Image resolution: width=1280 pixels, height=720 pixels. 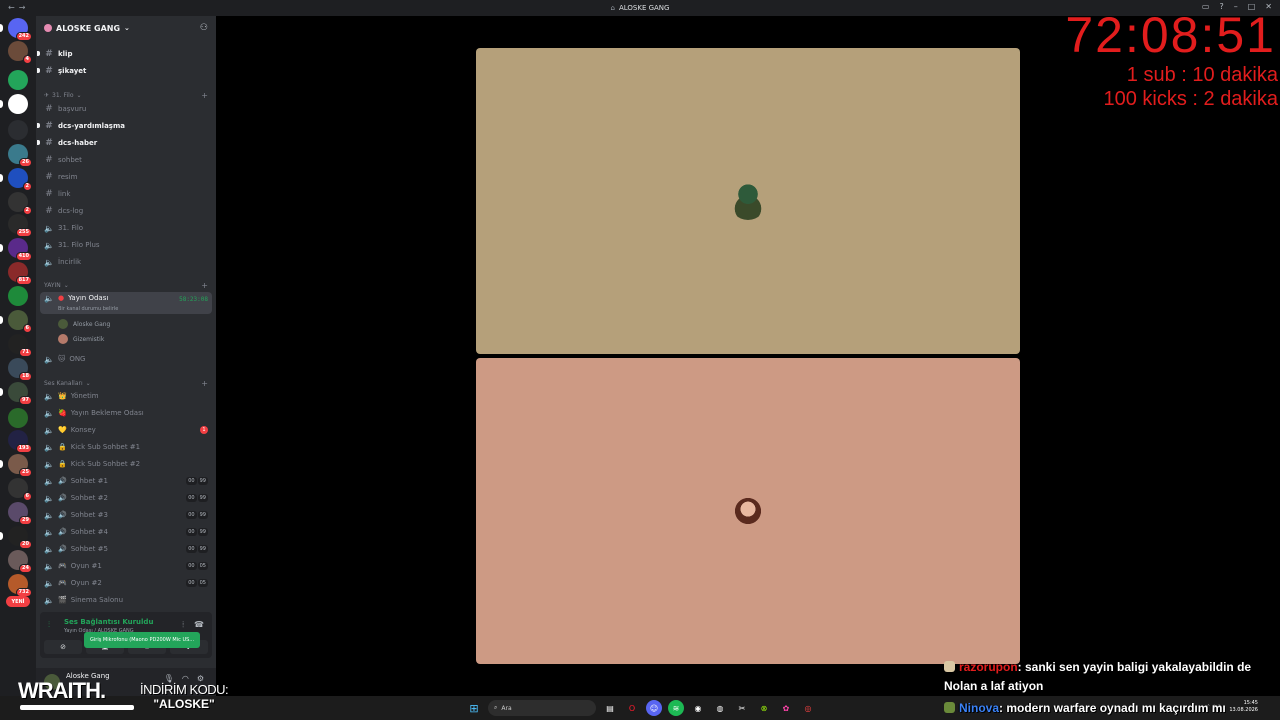 I want to click on discord-icon: ⌂, so click(x=612, y=8).